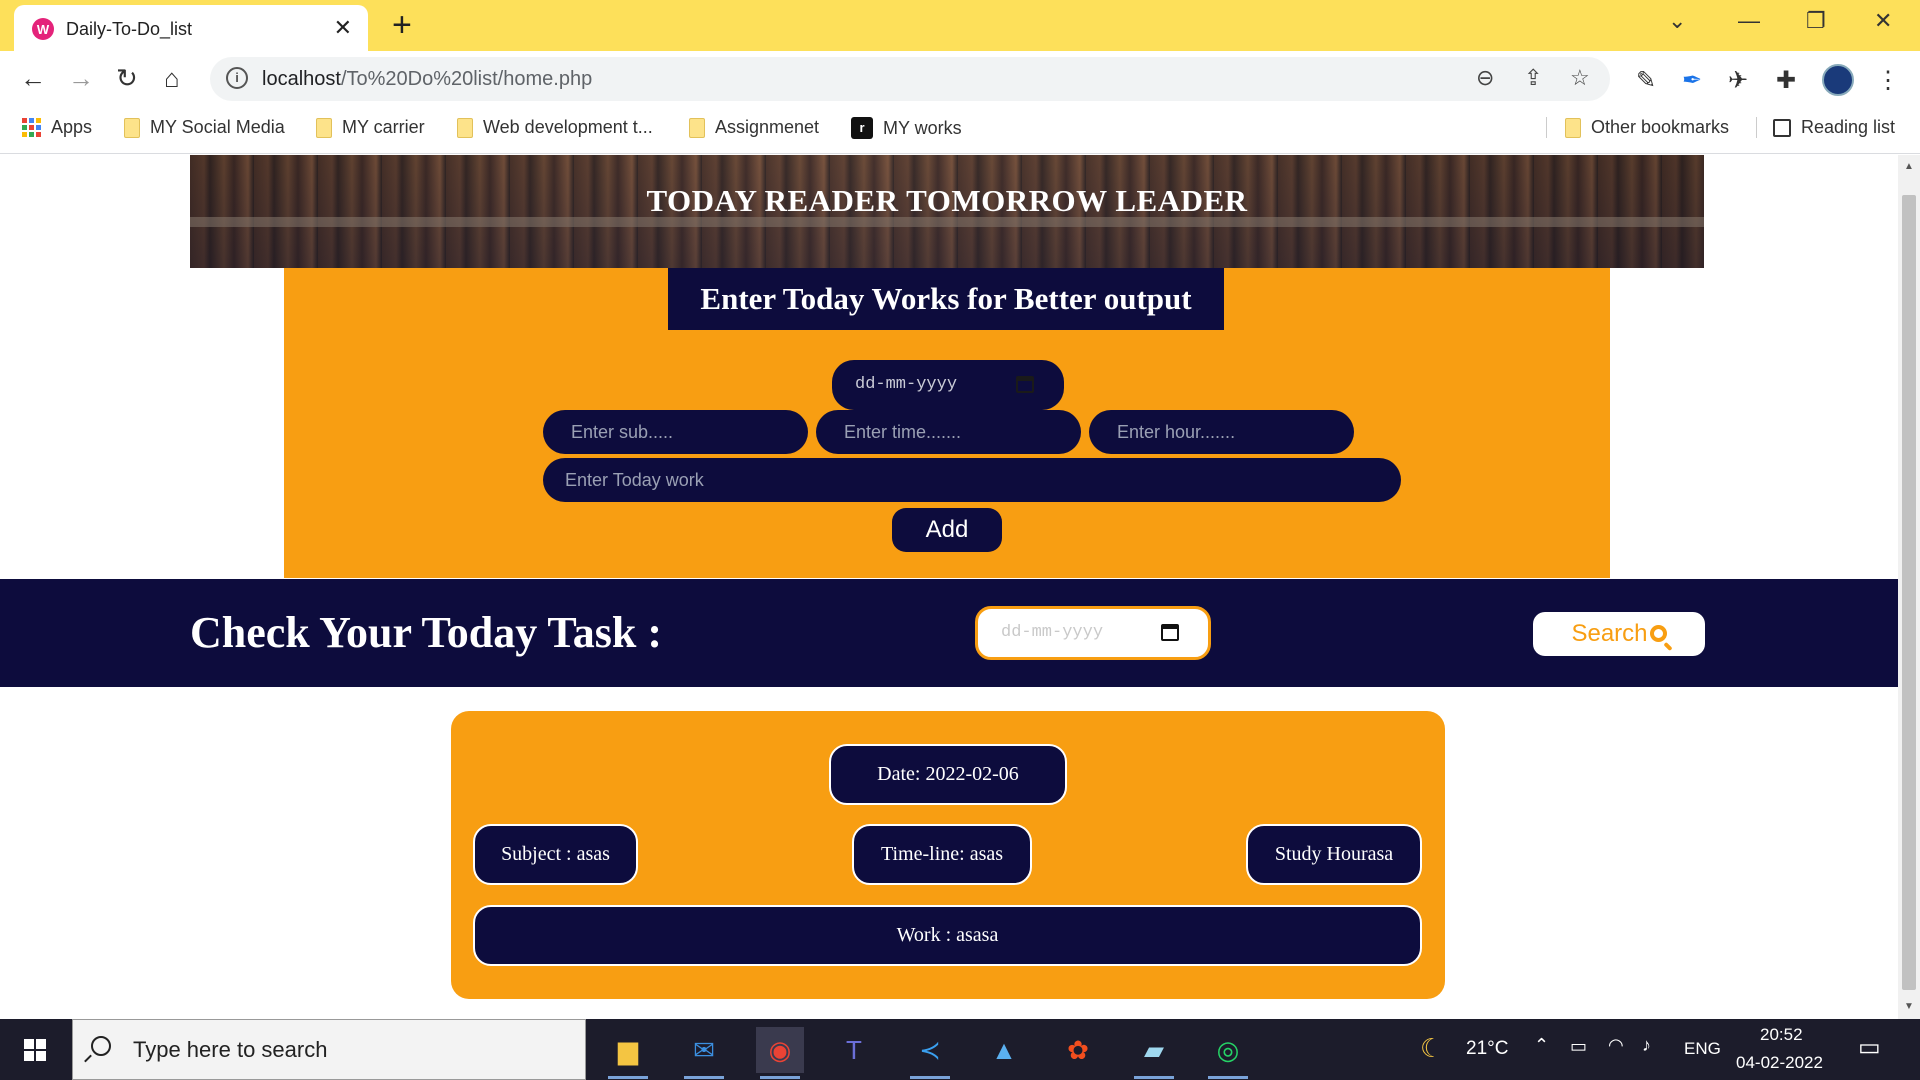  Describe the element at coordinates (948, 774) in the screenshot. I see `result-date: Date: 2022-02-06` at that location.